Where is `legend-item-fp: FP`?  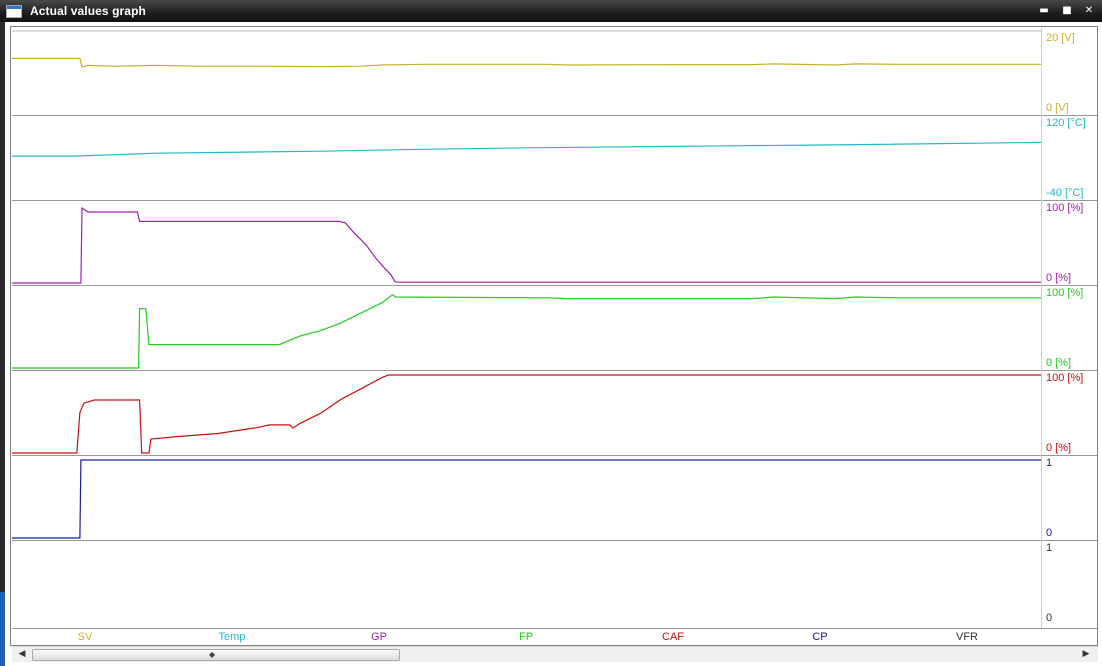 legend-item-fp: FP is located at coordinates (526, 637).